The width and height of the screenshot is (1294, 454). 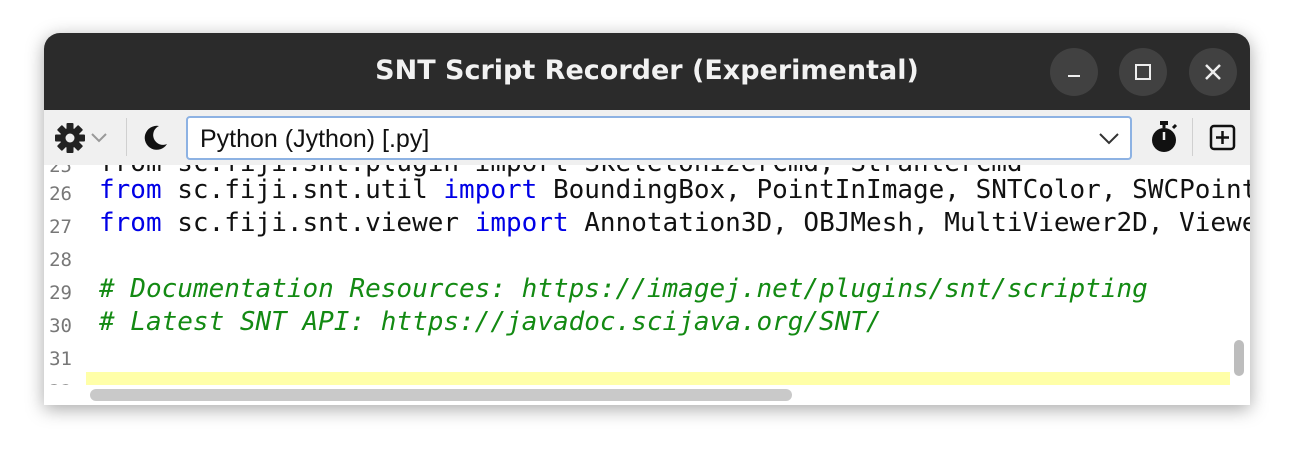 What do you see at coordinates (318, 223) in the screenshot?
I see `module-path: sc.fiji.snt.viewer` at bounding box center [318, 223].